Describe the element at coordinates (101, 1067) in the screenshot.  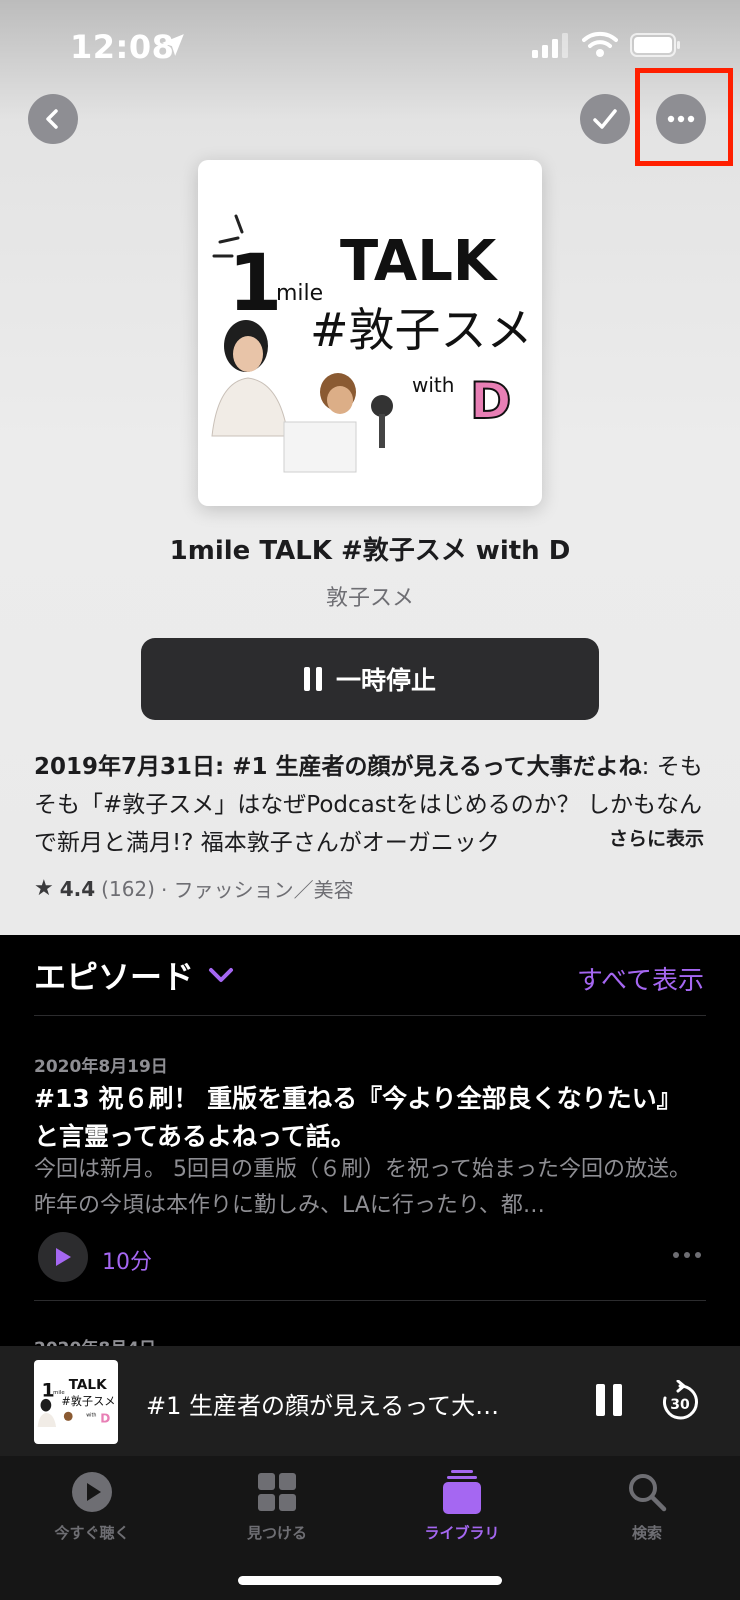
I see `episode-date: 2020年8月19日` at that location.